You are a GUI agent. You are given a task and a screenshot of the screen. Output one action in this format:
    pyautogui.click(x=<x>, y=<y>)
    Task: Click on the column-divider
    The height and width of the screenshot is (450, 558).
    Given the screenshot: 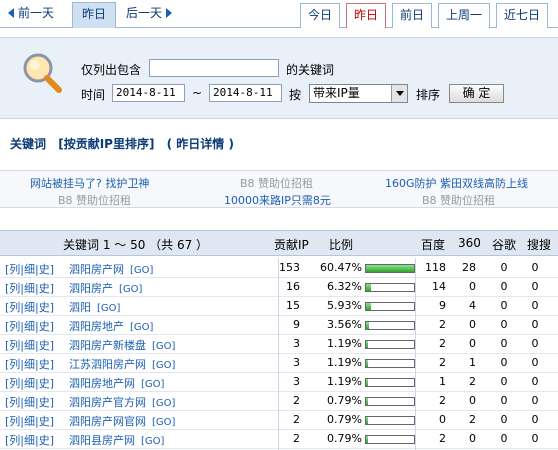 What is the action you would take?
    pyautogui.click(x=415, y=354)
    